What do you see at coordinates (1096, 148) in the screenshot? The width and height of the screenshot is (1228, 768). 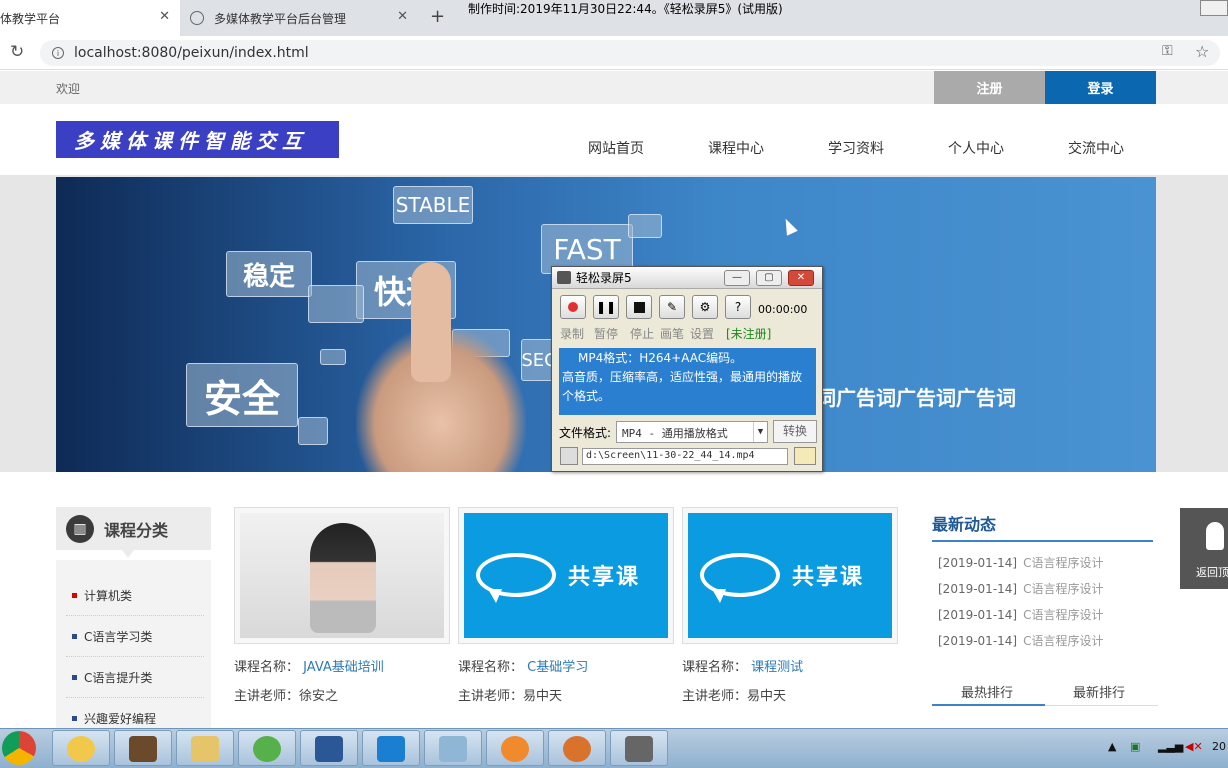 I see `nav-community: 交流中心` at bounding box center [1096, 148].